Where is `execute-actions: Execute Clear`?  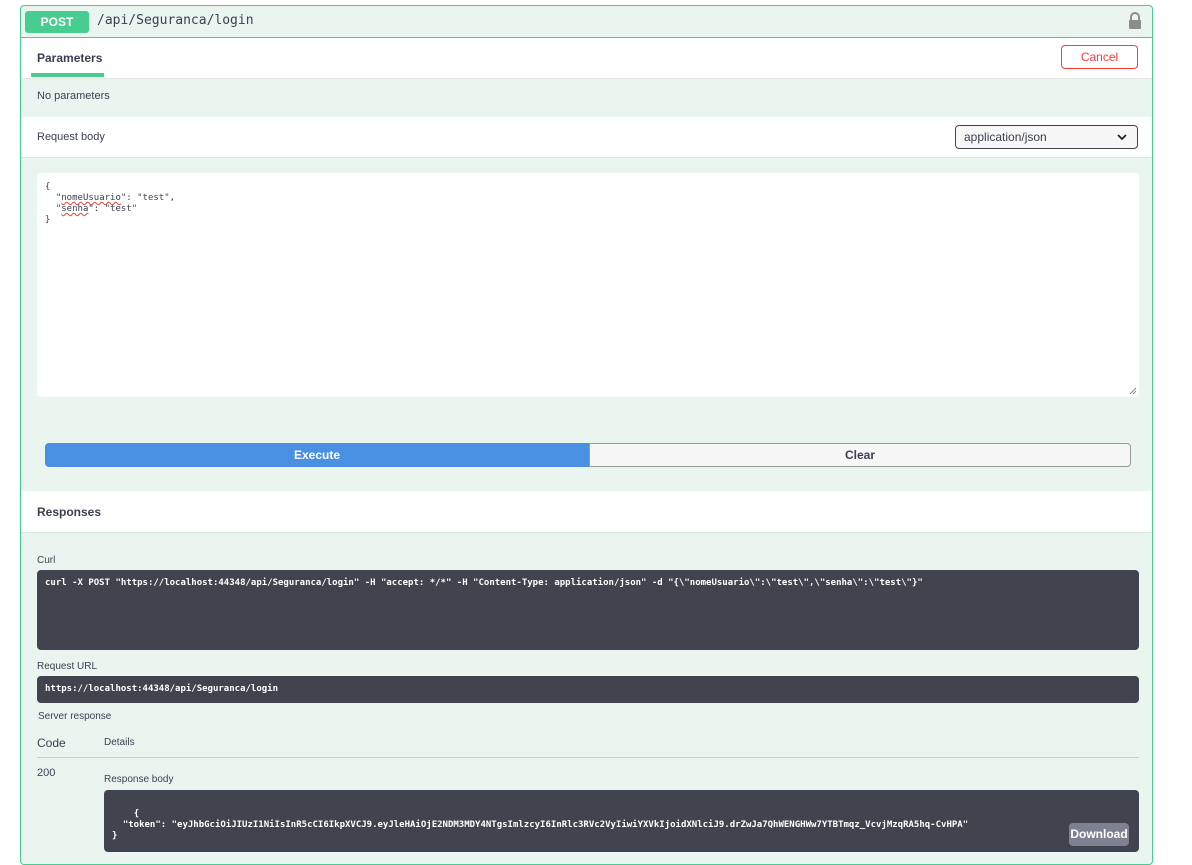 execute-actions: Execute Clear is located at coordinates (588, 455).